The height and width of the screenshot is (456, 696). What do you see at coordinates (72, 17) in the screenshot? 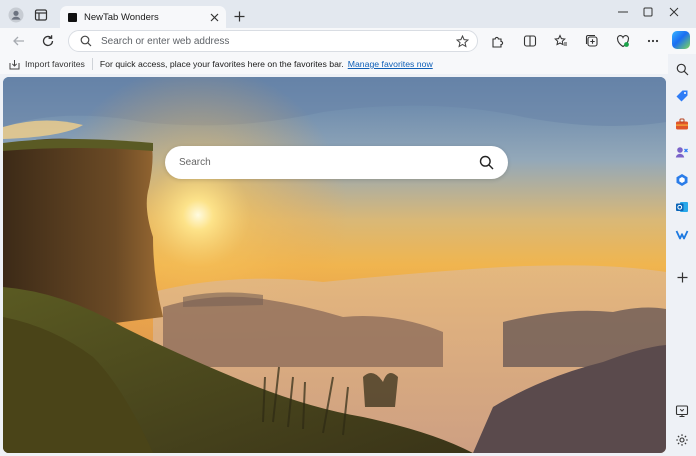
I see `tab-favicon` at bounding box center [72, 17].